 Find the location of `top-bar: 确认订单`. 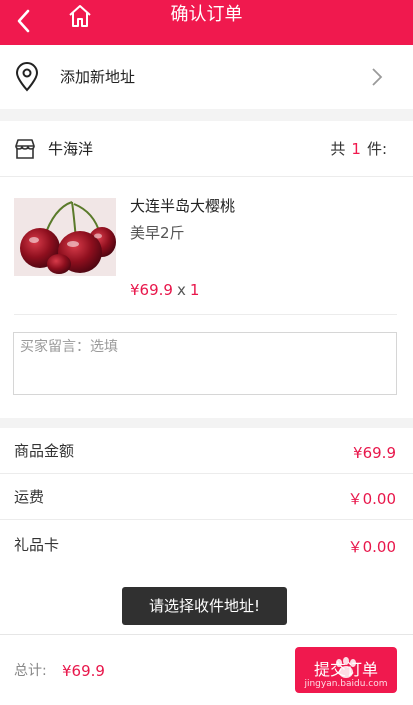

top-bar: 确认订单 is located at coordinates (206, 22).